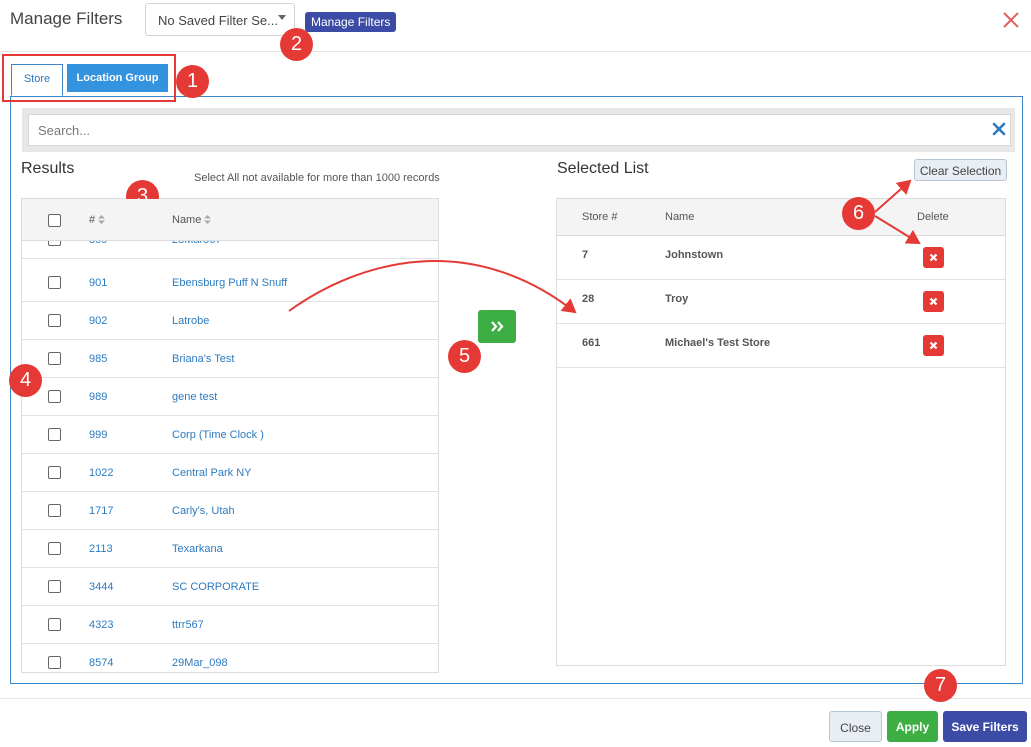 Image resolution: width=1031 pixels, height=747 pixels. What do you see at coordinates (694, 255) in the screenshot?
I see `selected-store-name: Johnstown` at bounding box center [694, 255].